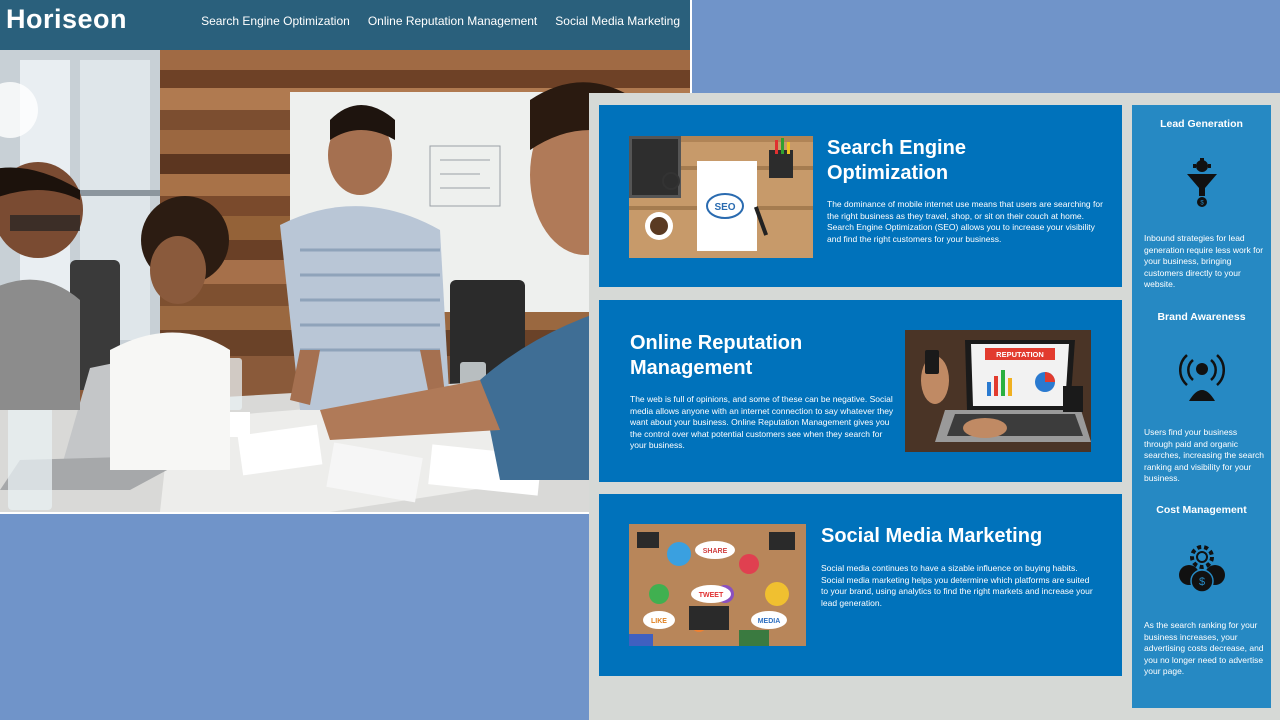 The image size is (1280, 720). I want to click on like-thumb-text: LIKE, so click(659, 621).